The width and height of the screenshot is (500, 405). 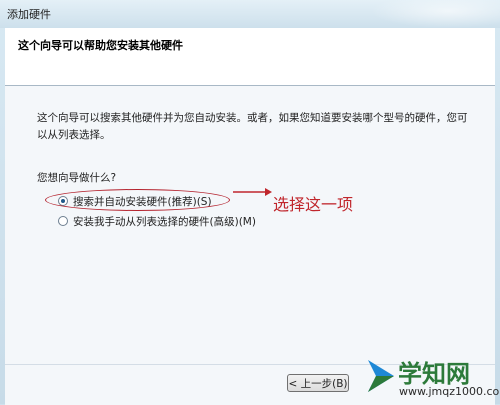 What do you see at coordinates (252, 192) in the screenshot?
I see `annotation-arrow-icon` at bounding box center [252, 192].